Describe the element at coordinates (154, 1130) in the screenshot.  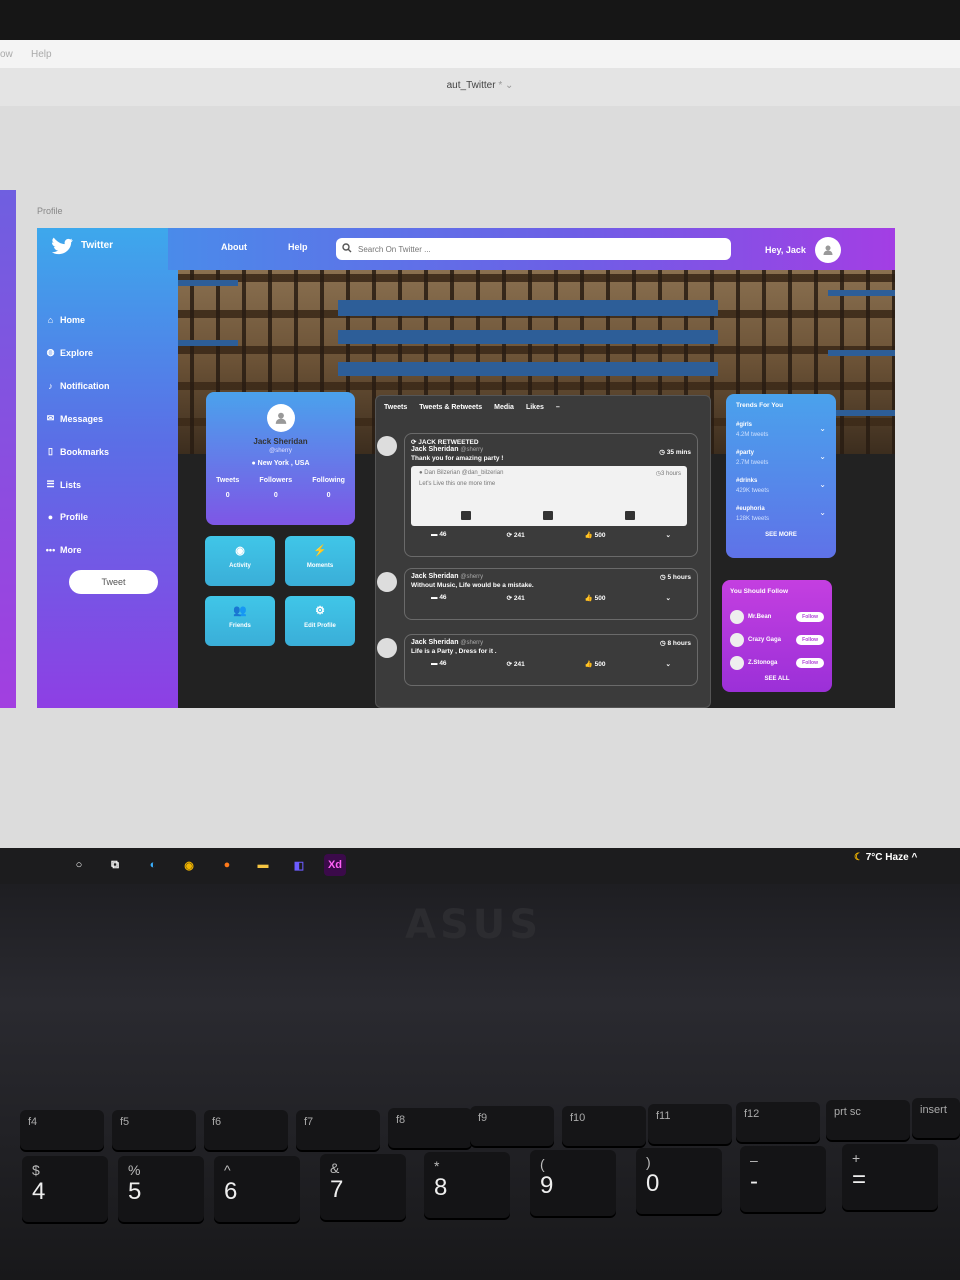
I see `key-f5: f5` at that location.